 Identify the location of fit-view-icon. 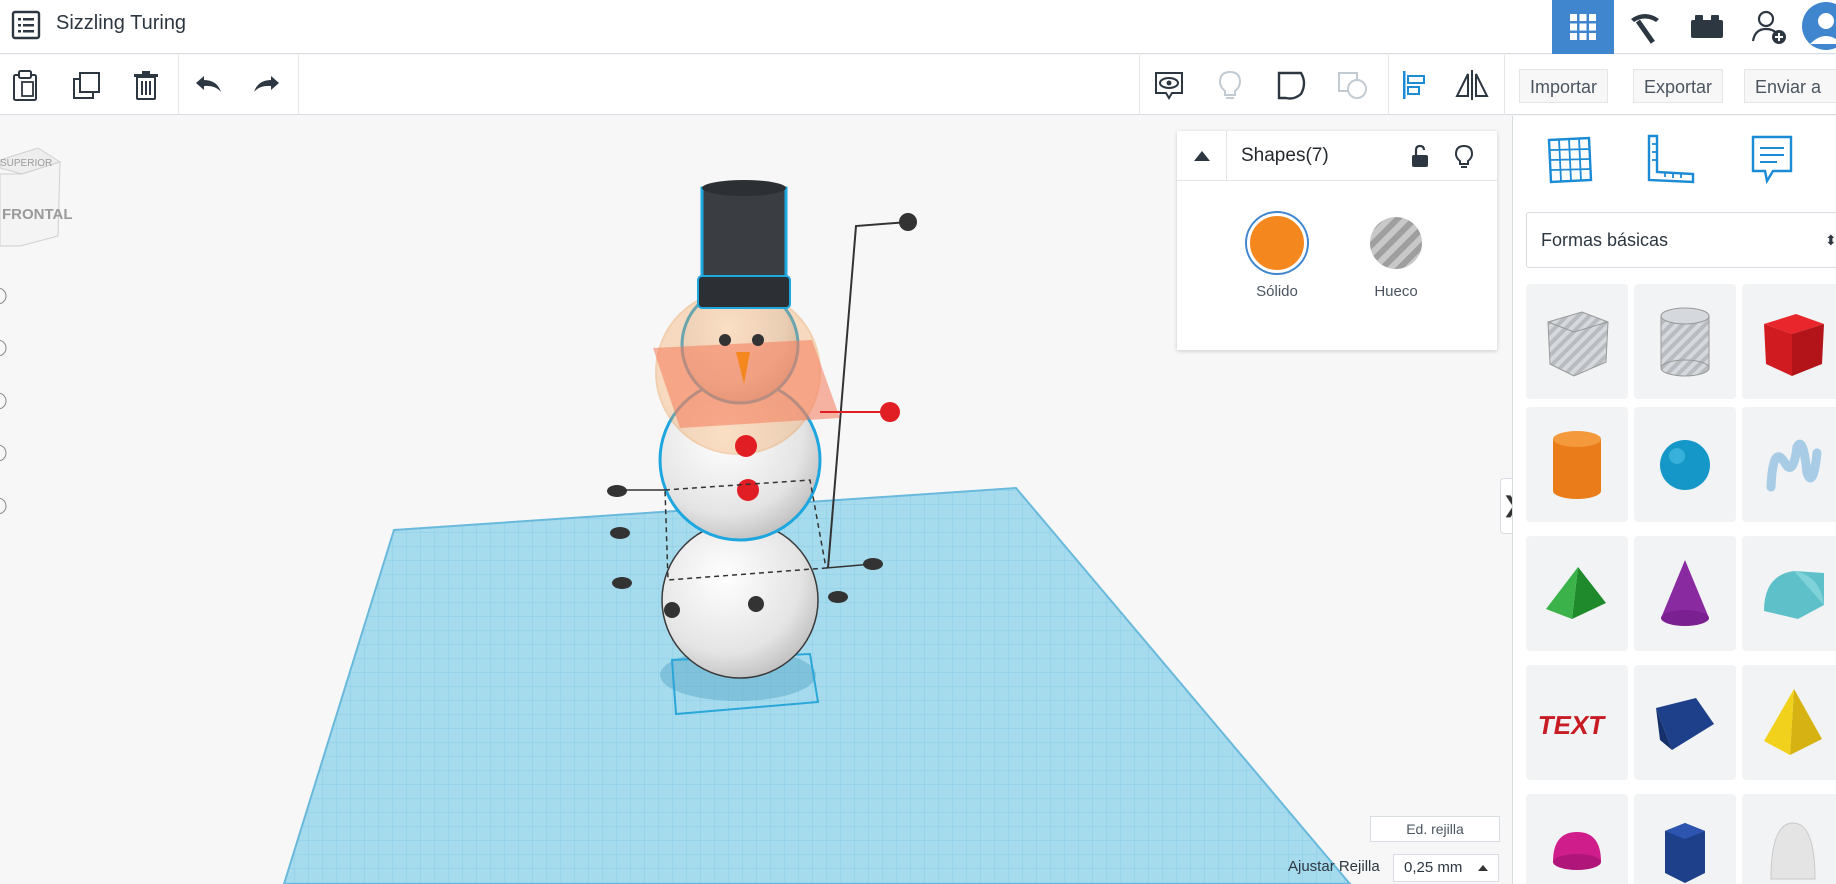
(3, 348).